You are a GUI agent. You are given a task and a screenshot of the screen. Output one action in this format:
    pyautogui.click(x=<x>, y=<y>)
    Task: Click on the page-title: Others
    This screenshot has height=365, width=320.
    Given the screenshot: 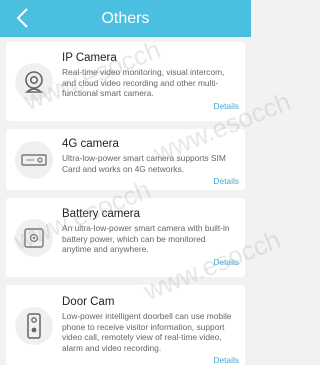 What is the action you would take?
    pyautogui.click(x=125, y=18)
    